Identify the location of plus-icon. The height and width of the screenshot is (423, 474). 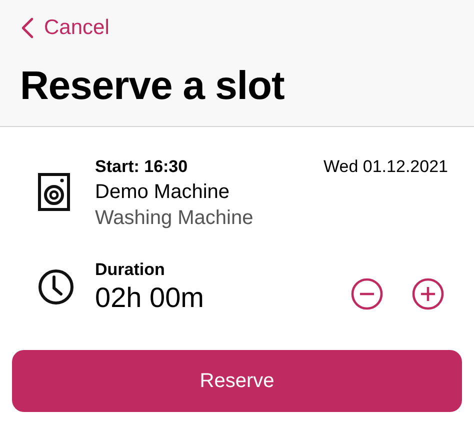
(428, 294).